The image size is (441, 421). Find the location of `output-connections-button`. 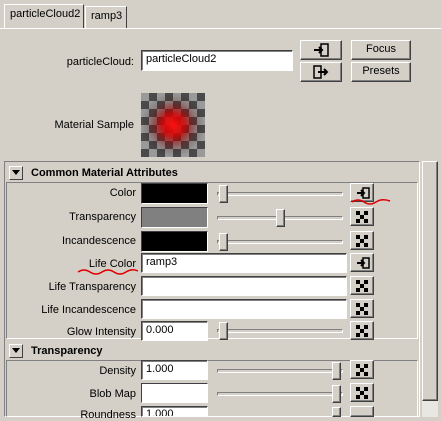

output-connections-button is located at coordinates (321, 72).